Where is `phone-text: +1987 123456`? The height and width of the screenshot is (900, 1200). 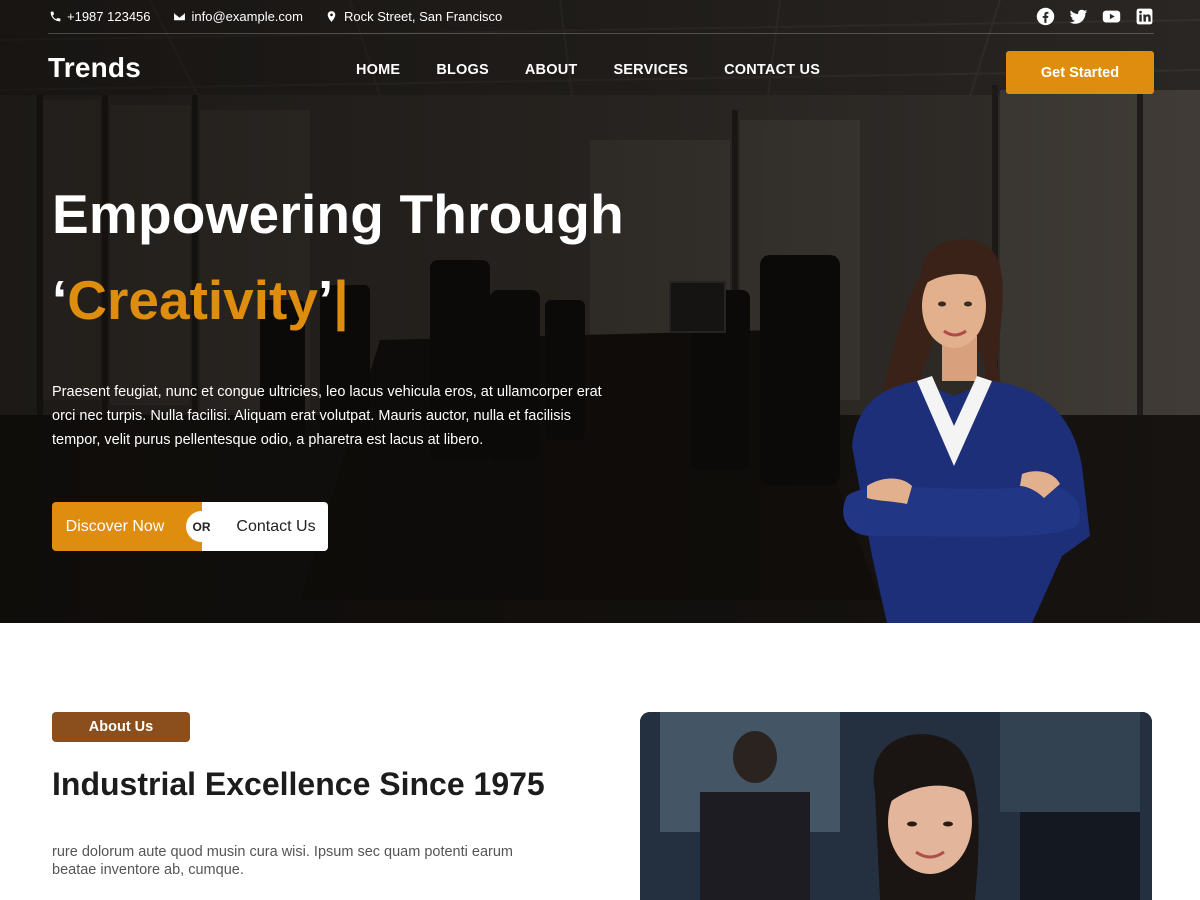
phone-text: +1987 123456 is located at coordinates (109, 16).